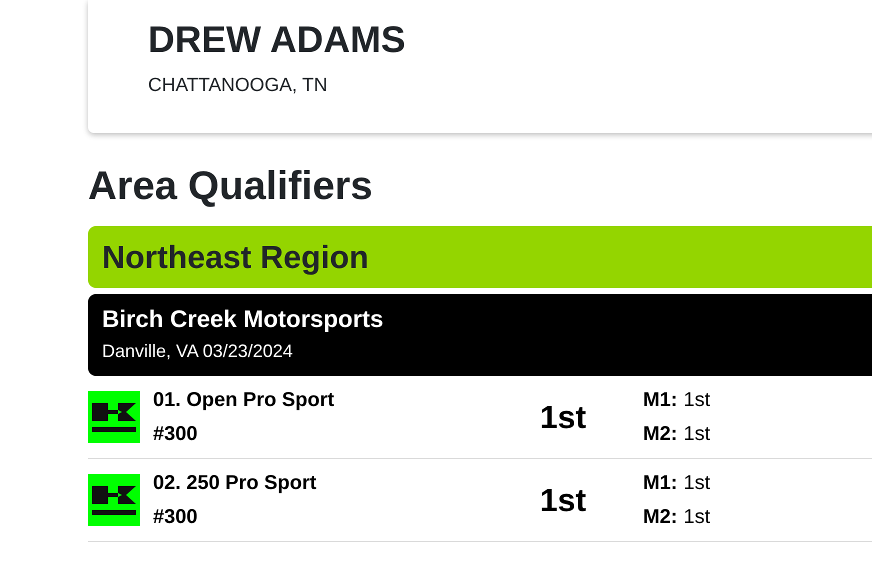  What do you see at coordinates (243, 320) in the screenshot?
I see `event-name: Birch Creek Motorsports` at bounding box center [243, 320].